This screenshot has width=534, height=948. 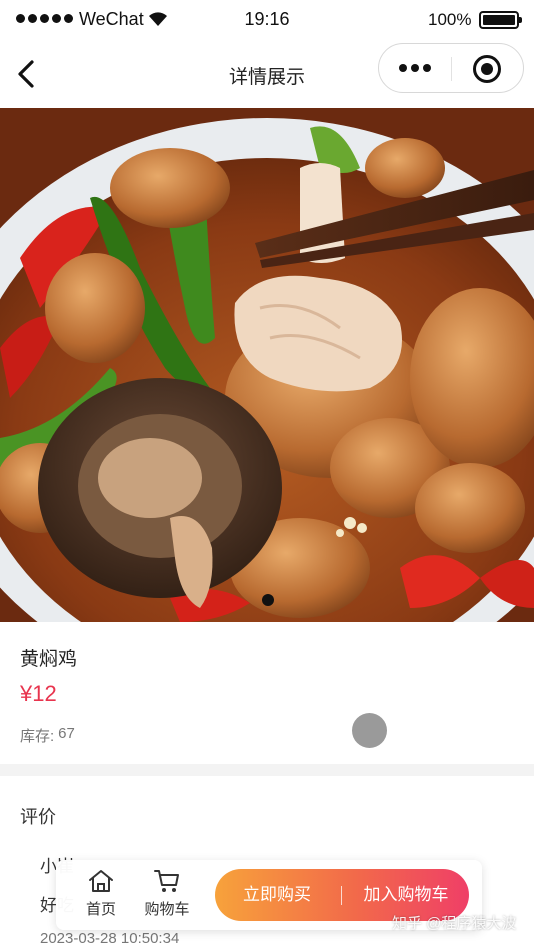 What do you see at coordinates (267, 20) in the screenshot?
I see `status-bar: WeChat 19:16 100%` at bounding box center [267, 20].